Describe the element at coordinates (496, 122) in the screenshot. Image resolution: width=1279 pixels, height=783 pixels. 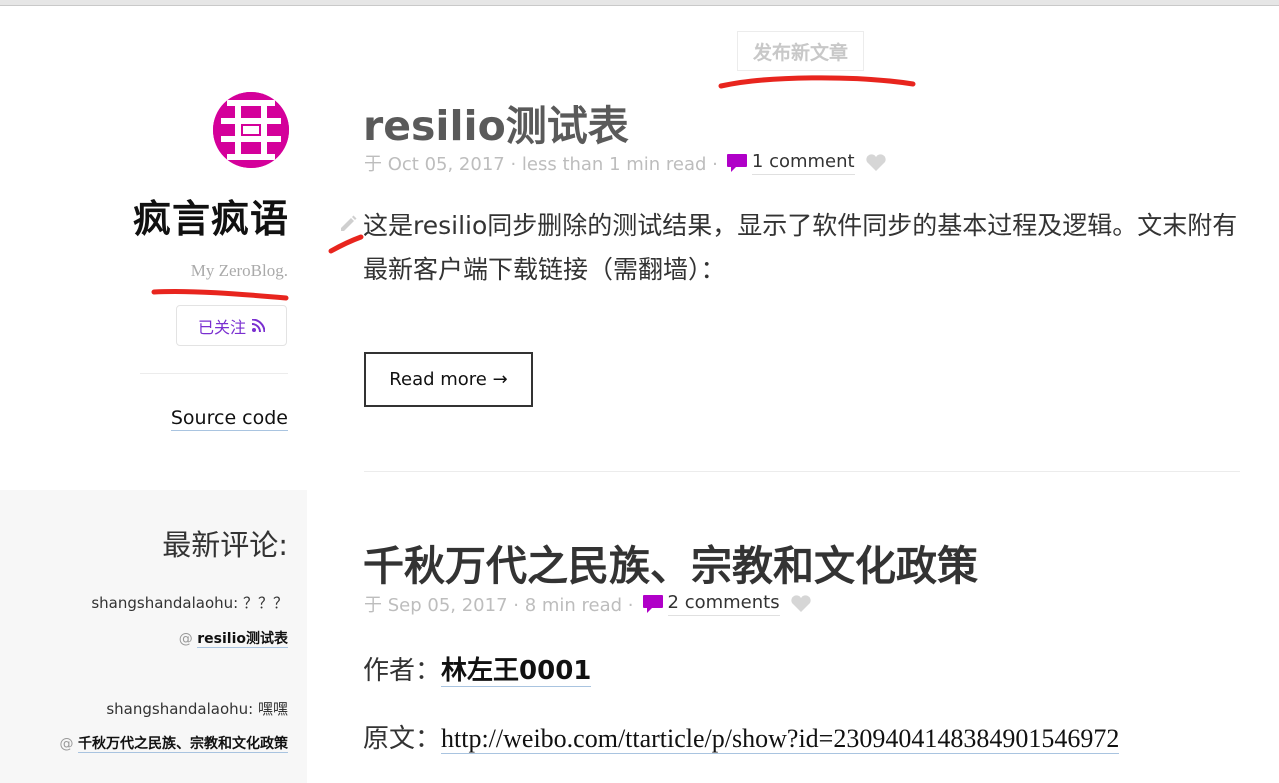
I see `post-title: resilio测试表` at that location.